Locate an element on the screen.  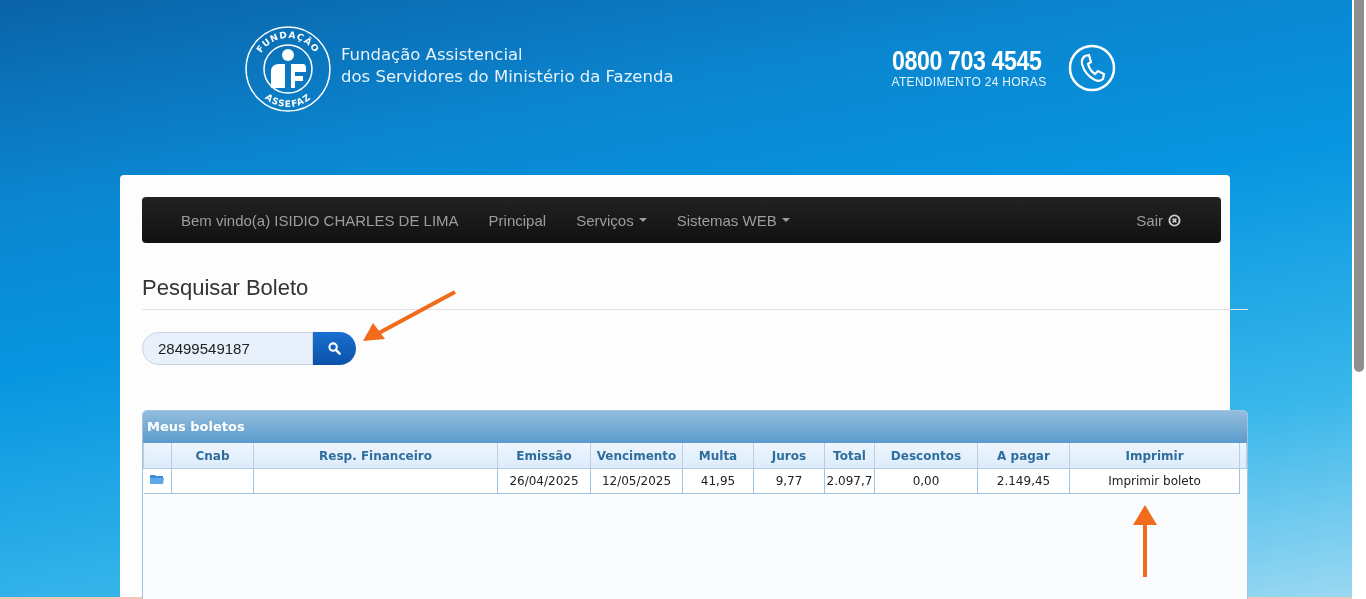
column-header: Juros is located at coordinates (789, 456).